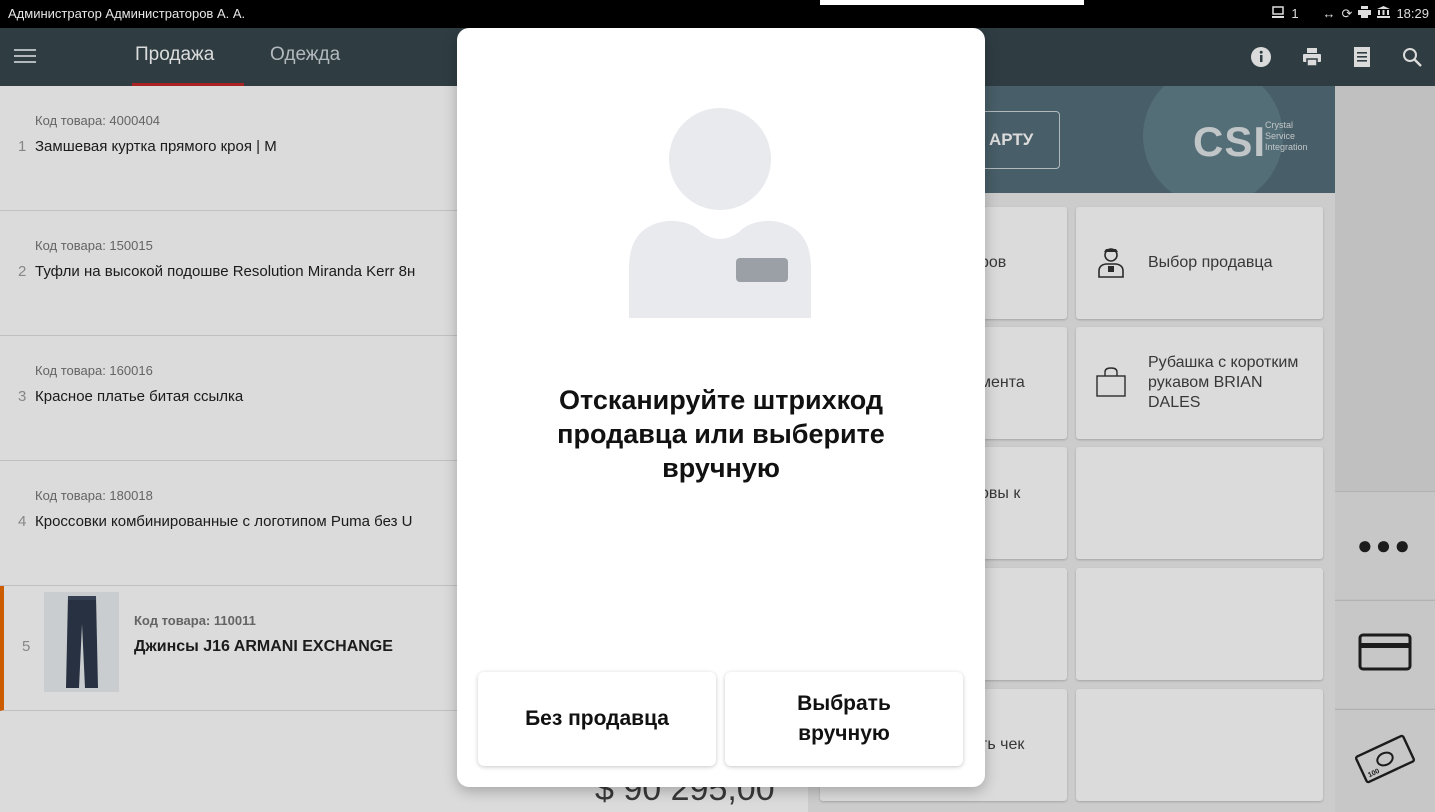 Image resolution: width=1435 pixels, height=812 pixels. I want to click on no-seller-button: Без продавца, so click(597, 719).